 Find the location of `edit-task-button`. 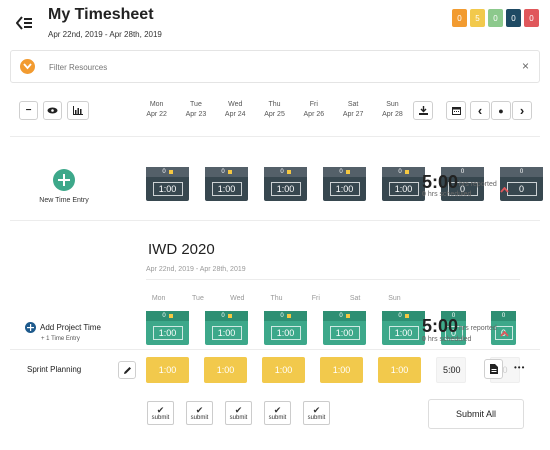

edit-task-button is located at coordinates (127, 370).